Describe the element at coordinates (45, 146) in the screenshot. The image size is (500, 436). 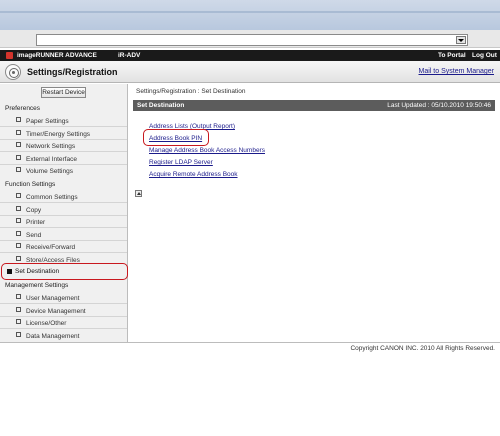
I see `sidebar-item-network-settings: Network Settings` at that location.